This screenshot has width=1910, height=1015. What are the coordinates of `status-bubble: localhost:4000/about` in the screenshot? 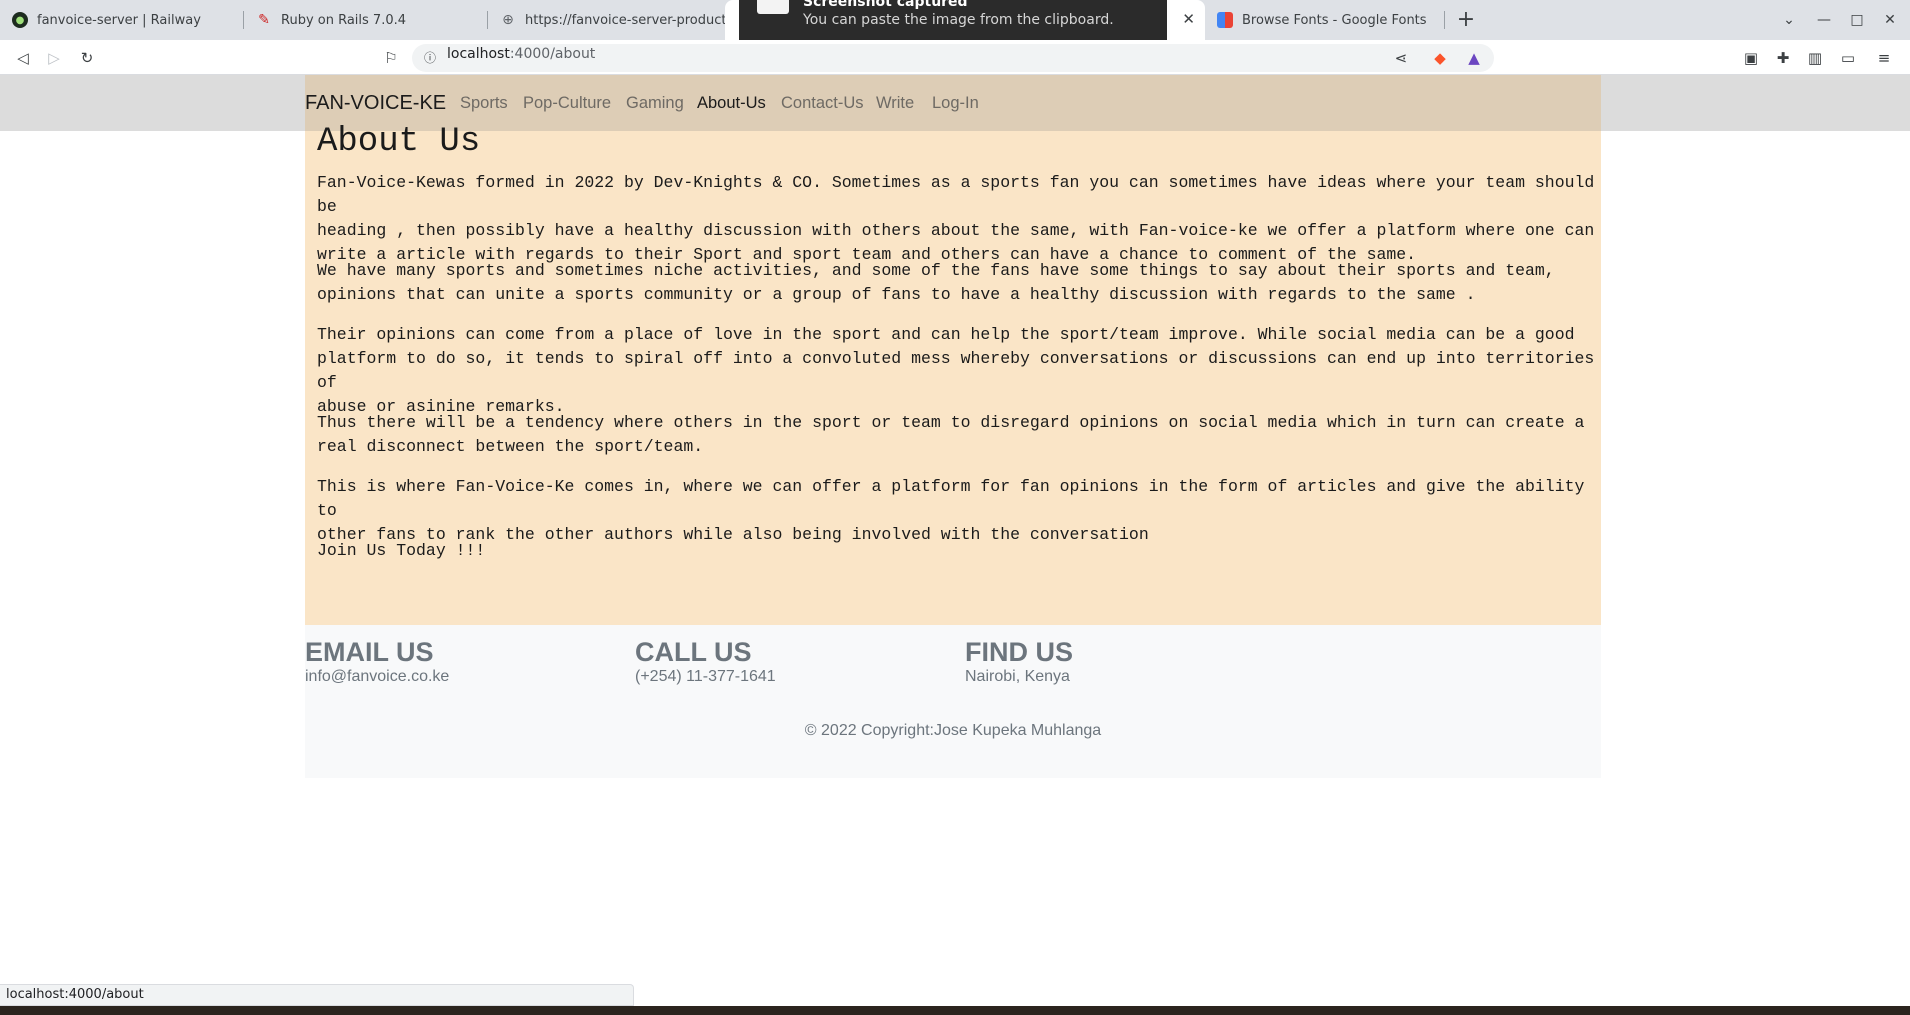 It's located at (317, 995).